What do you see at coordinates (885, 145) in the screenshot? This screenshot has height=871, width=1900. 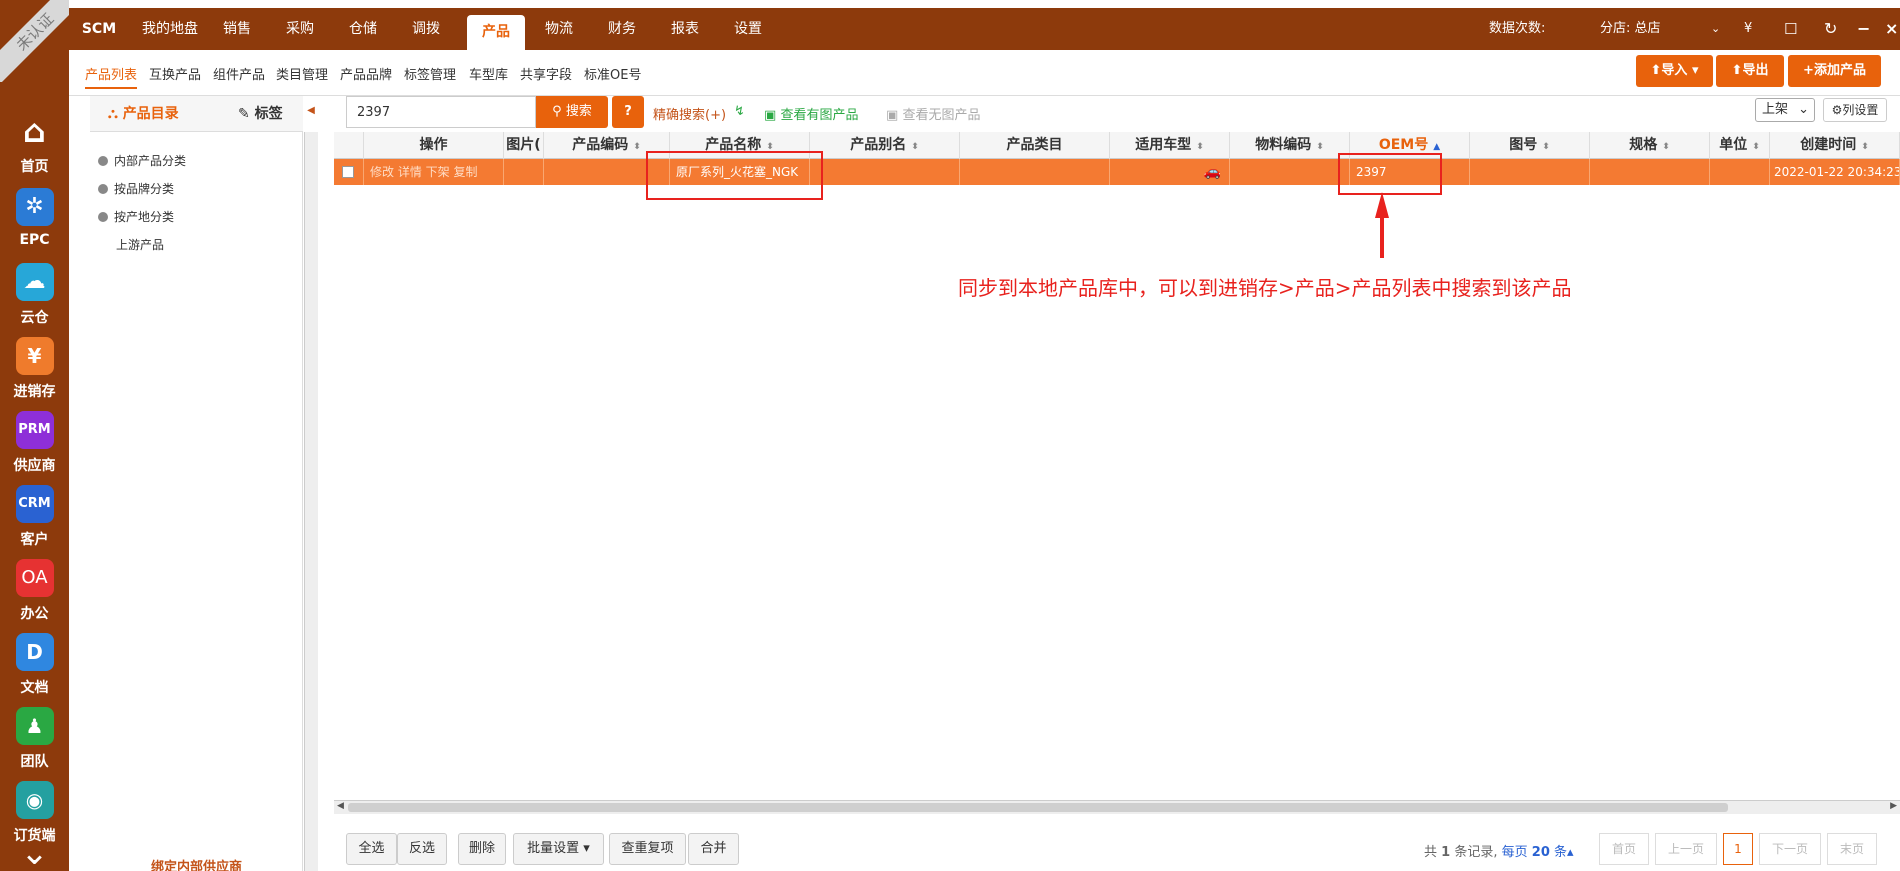 I see `col-product-alias: 产品别名 ⬍` at bounding box center [885, 145].